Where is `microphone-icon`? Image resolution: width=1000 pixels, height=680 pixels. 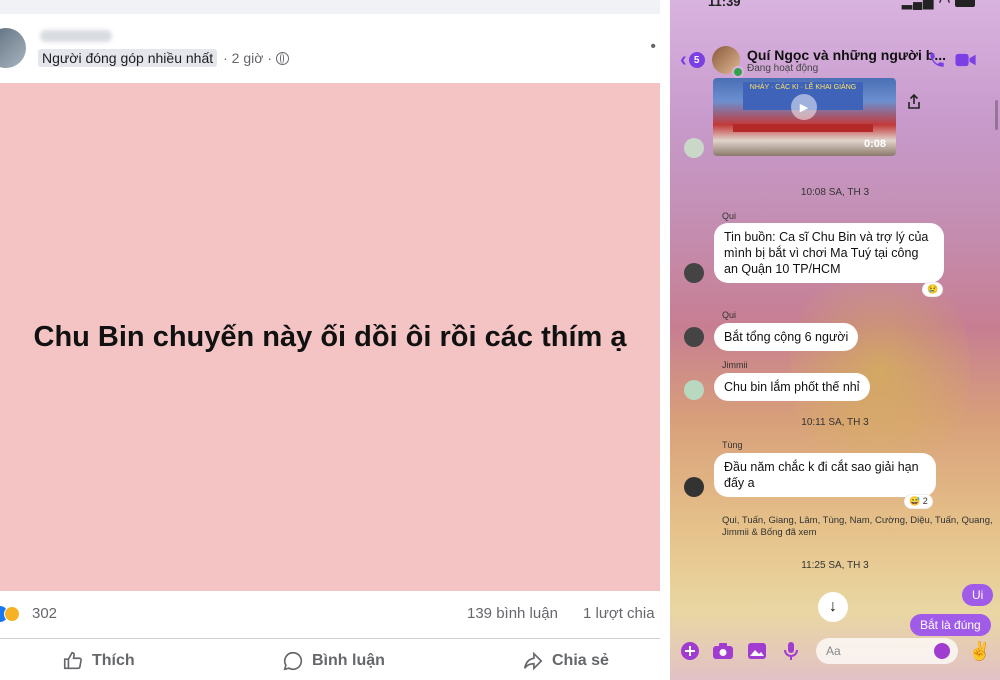 microphone-icon is located at coordinates (791, 651).